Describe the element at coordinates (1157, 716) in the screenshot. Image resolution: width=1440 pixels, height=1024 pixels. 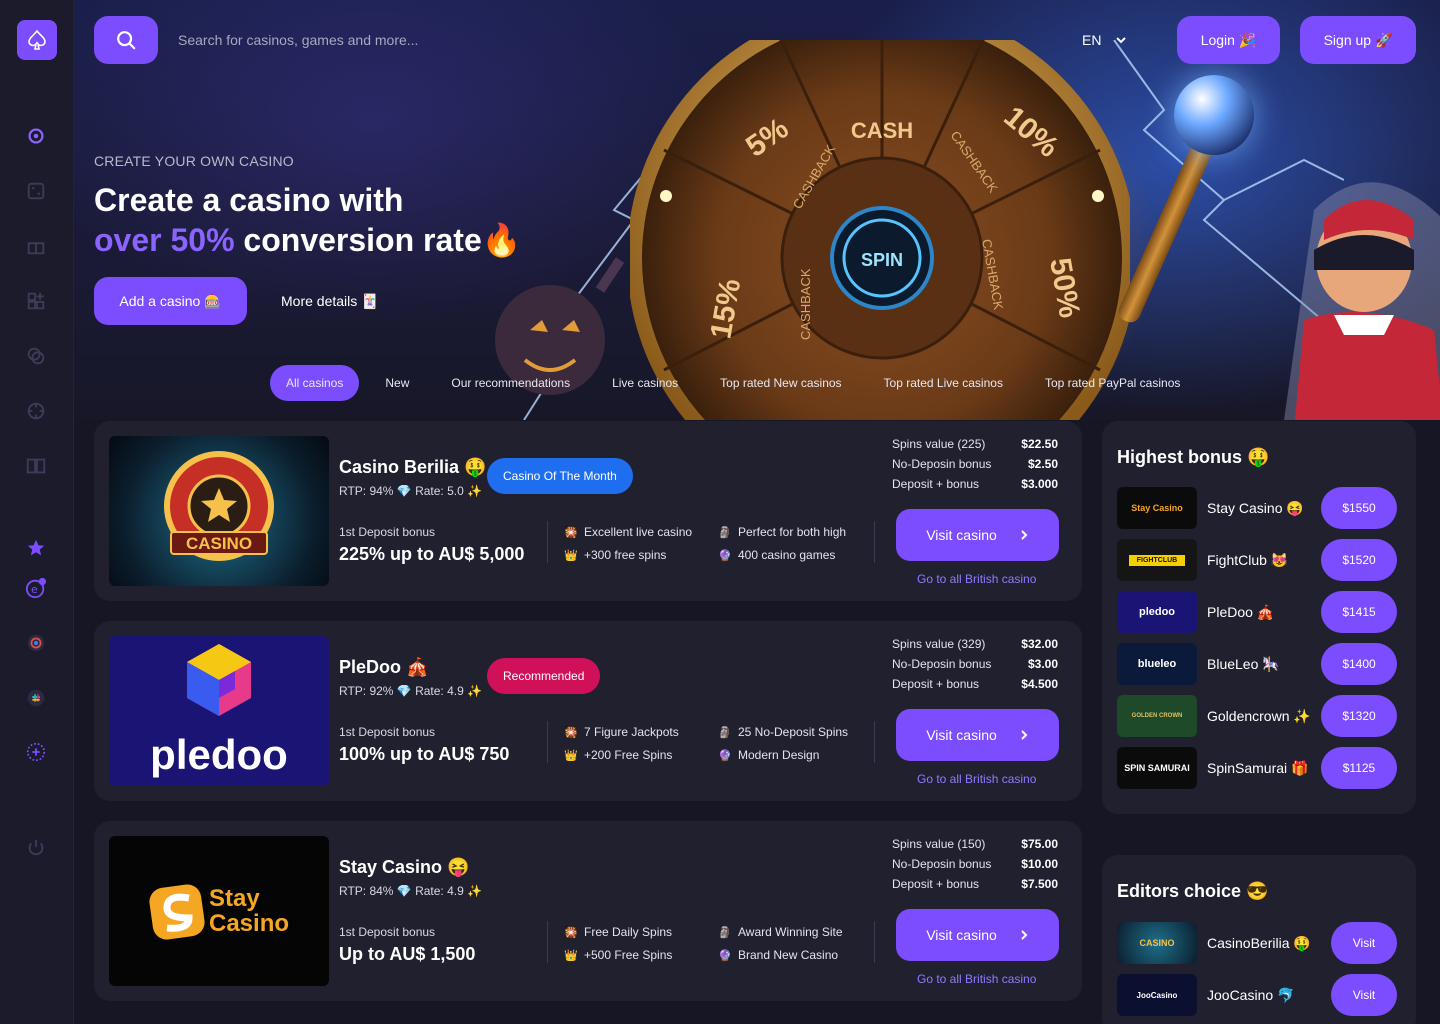
I see `casino-logo: GOLDEN CROWN` at that location.